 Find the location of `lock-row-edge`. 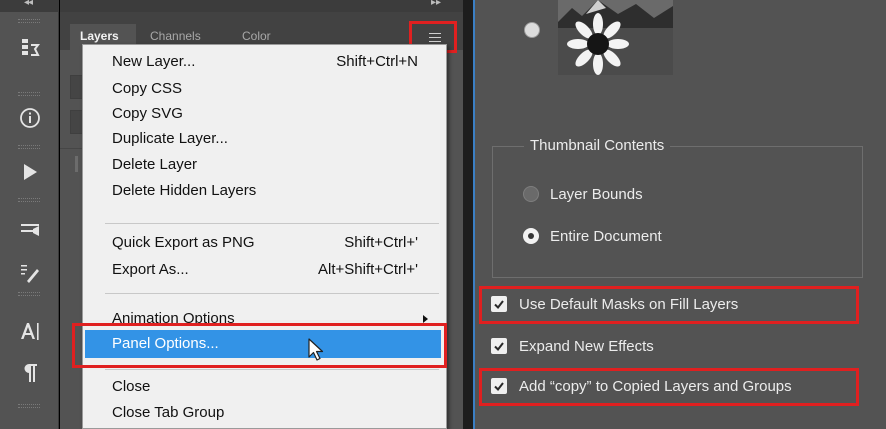

lock-row-edge is located at coordinates (76, 164).